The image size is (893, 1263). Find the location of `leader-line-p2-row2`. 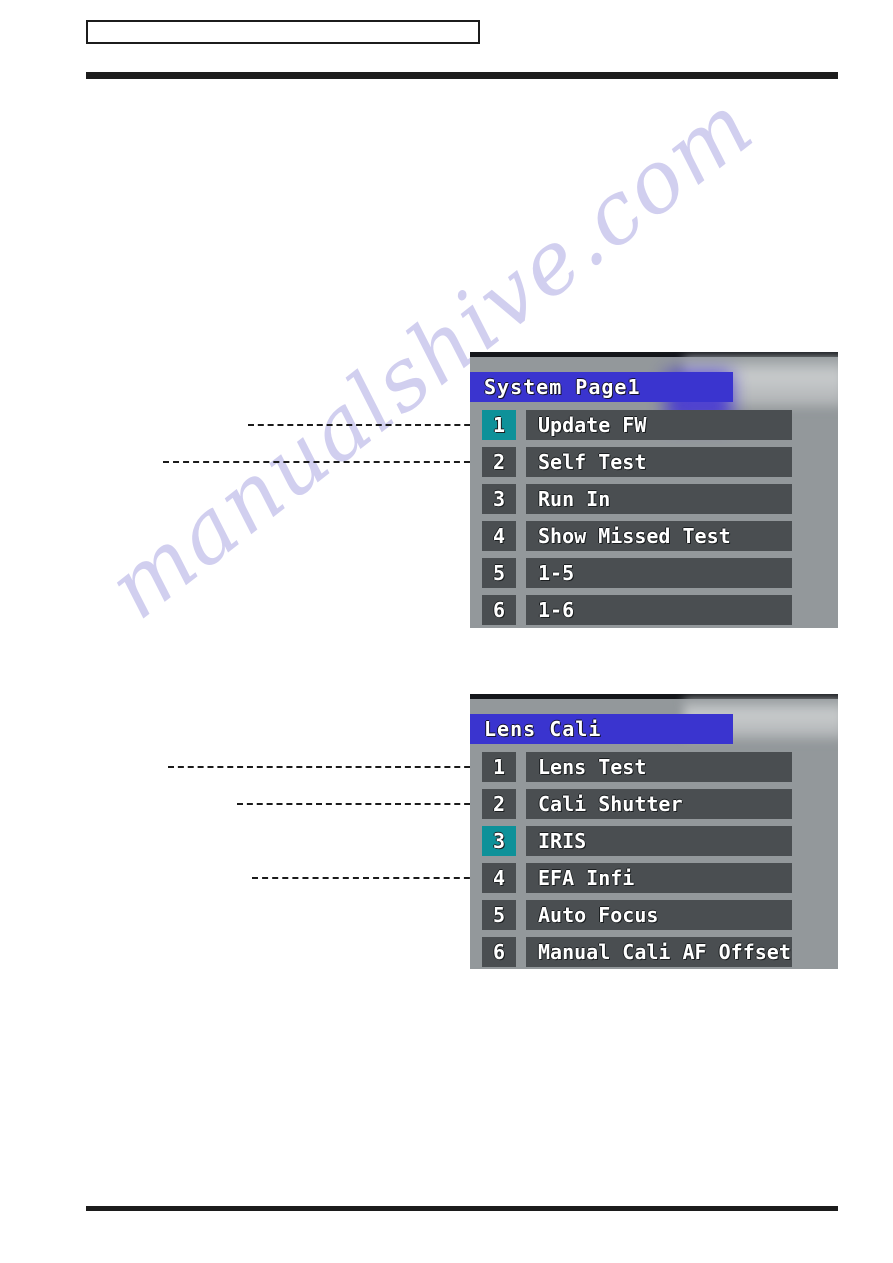

leader-line-p2-row2 is located at coordinates (358, 804).